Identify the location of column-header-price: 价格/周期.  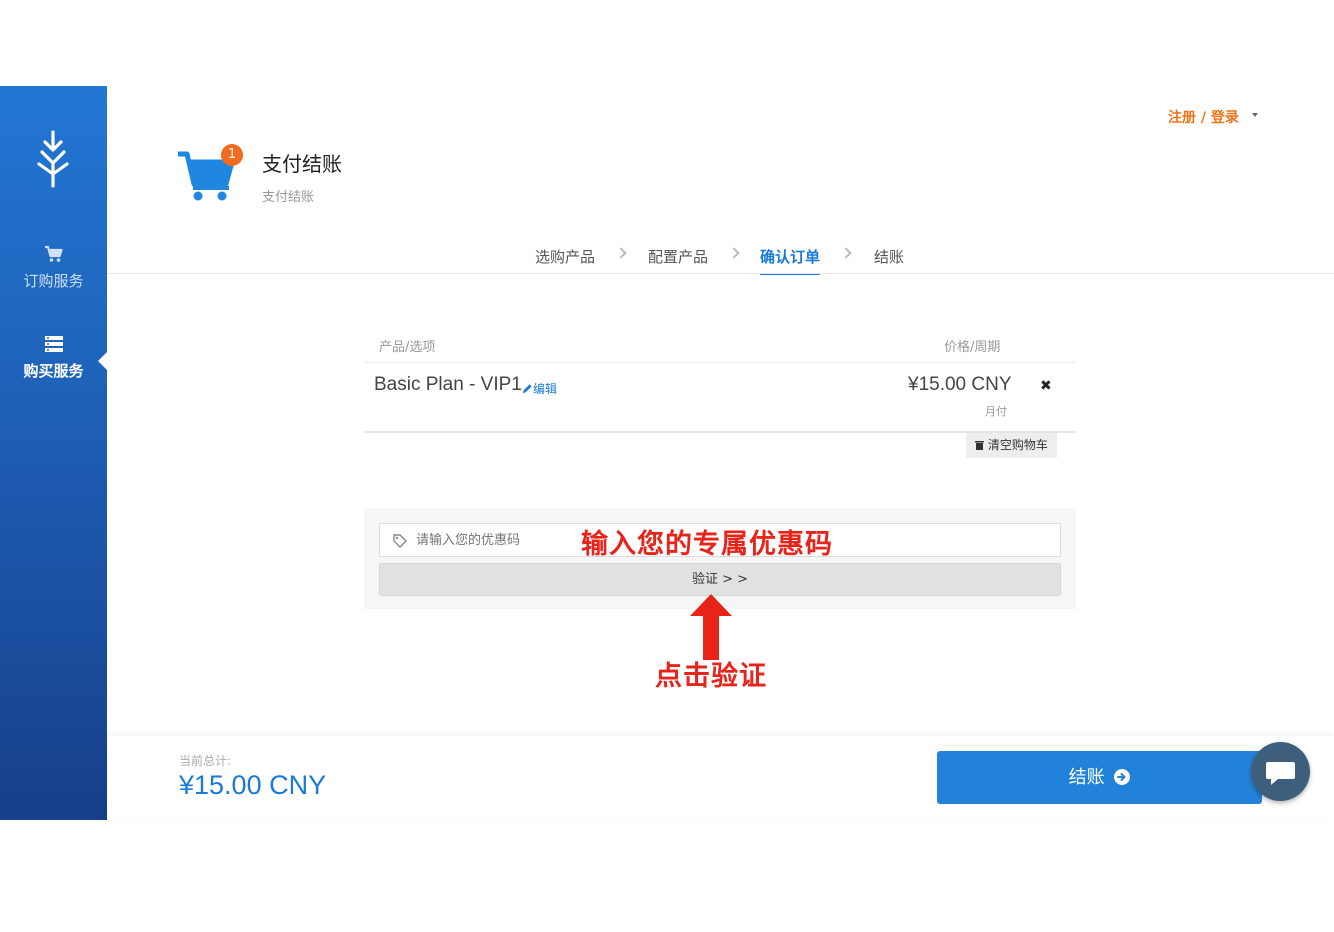
(972, 347).